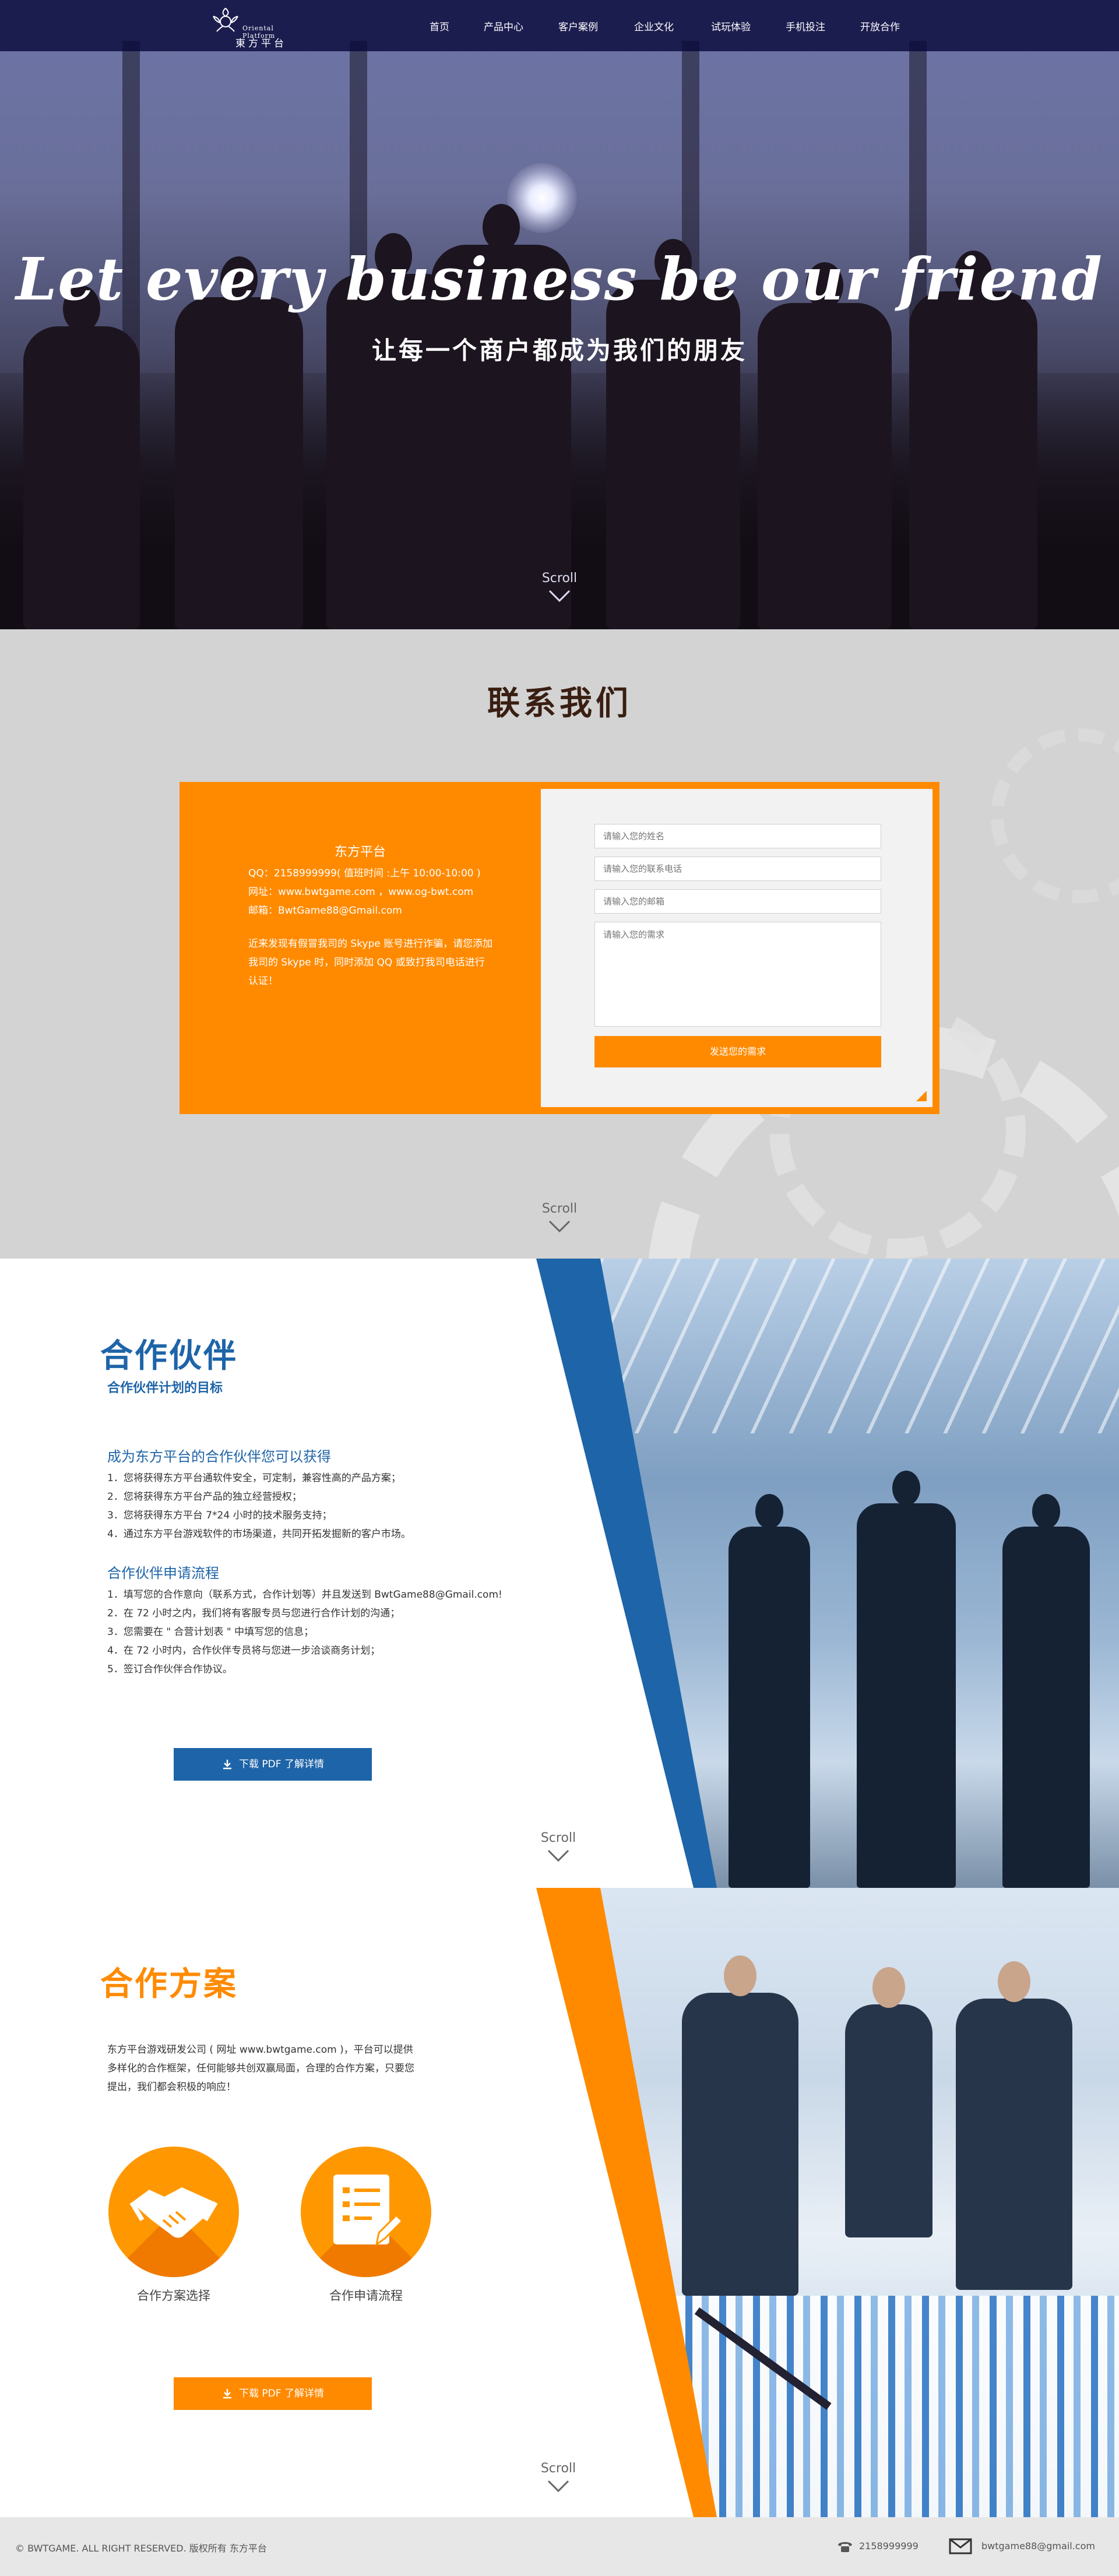 This screenshot has height=2576, width=1119. I want to click on mail-icon, so click(960, 2546).